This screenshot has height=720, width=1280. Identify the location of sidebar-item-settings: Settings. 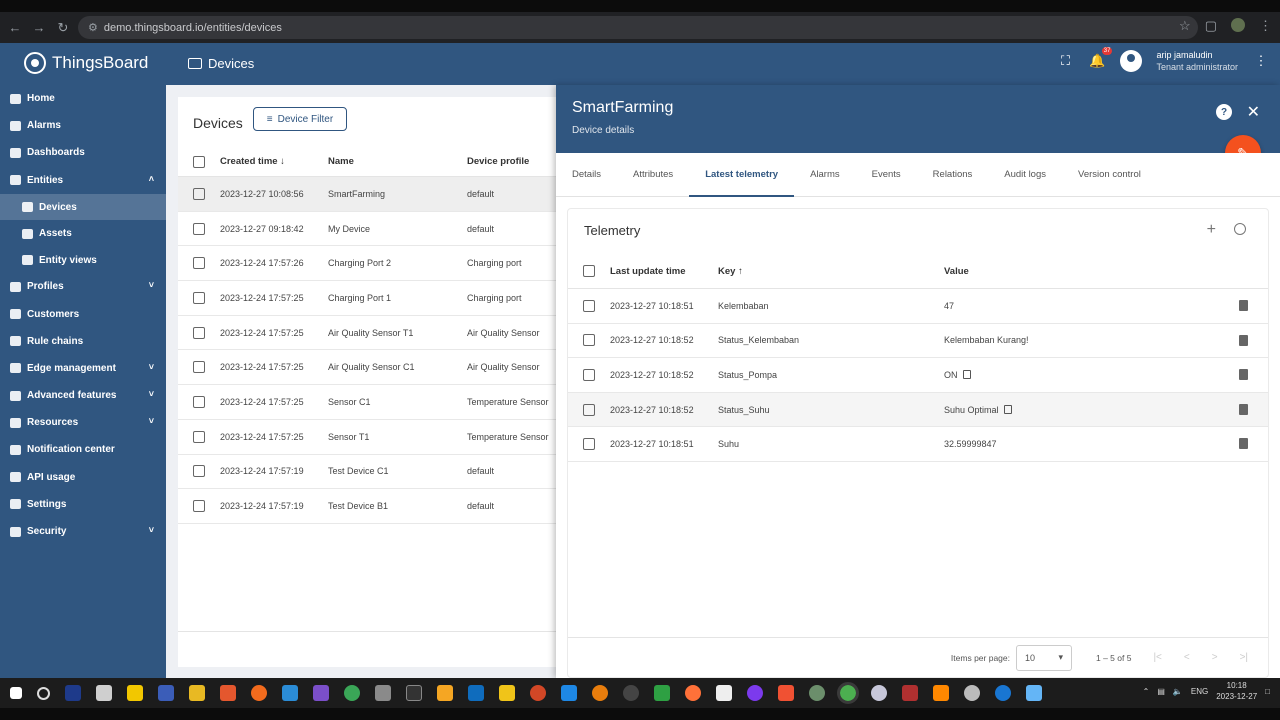
(83, 504).